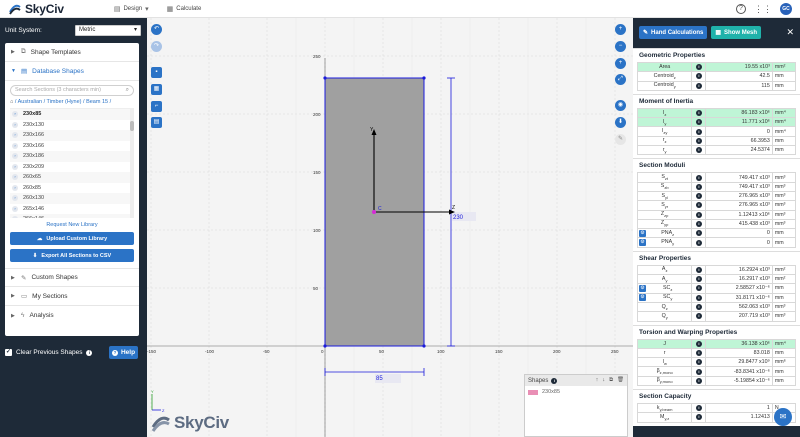  What do you see at coordinates (741, 9) in the screenshot?
I see `help-icon: ?` at bounding box center [741, 9].